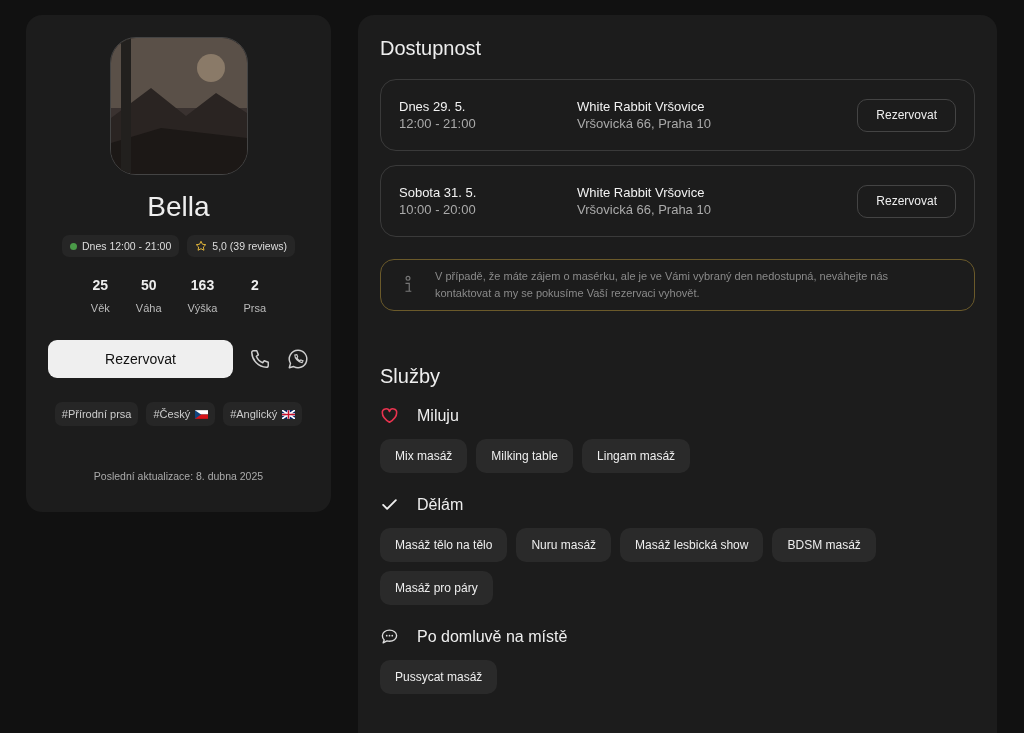 This screenshot has height=733, width=1024. What do you see at coordinates (148, 285) in the screenshot?
I see `stat-value: 50` at bounding box center [148, 285].